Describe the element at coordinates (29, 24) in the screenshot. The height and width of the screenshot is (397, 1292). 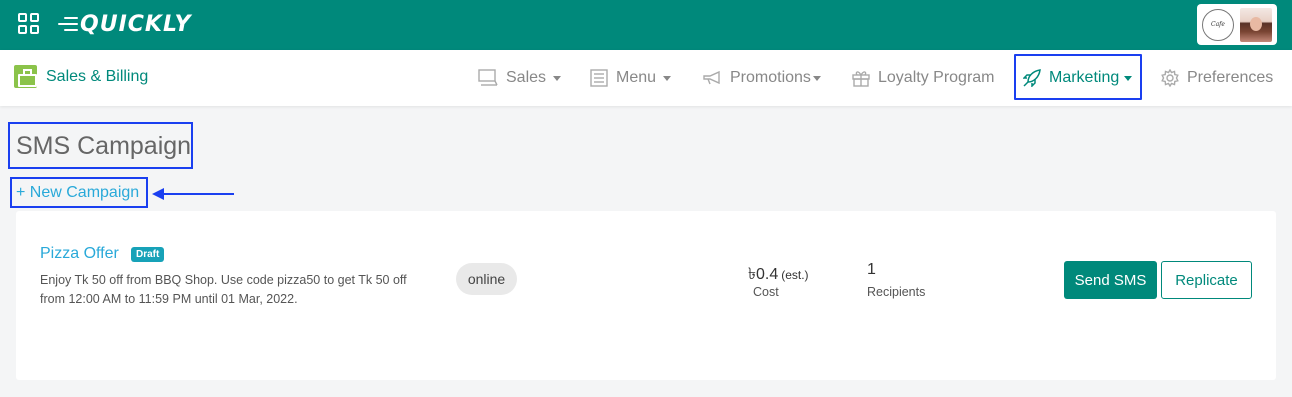
I see `app-grid-icon` at that location.